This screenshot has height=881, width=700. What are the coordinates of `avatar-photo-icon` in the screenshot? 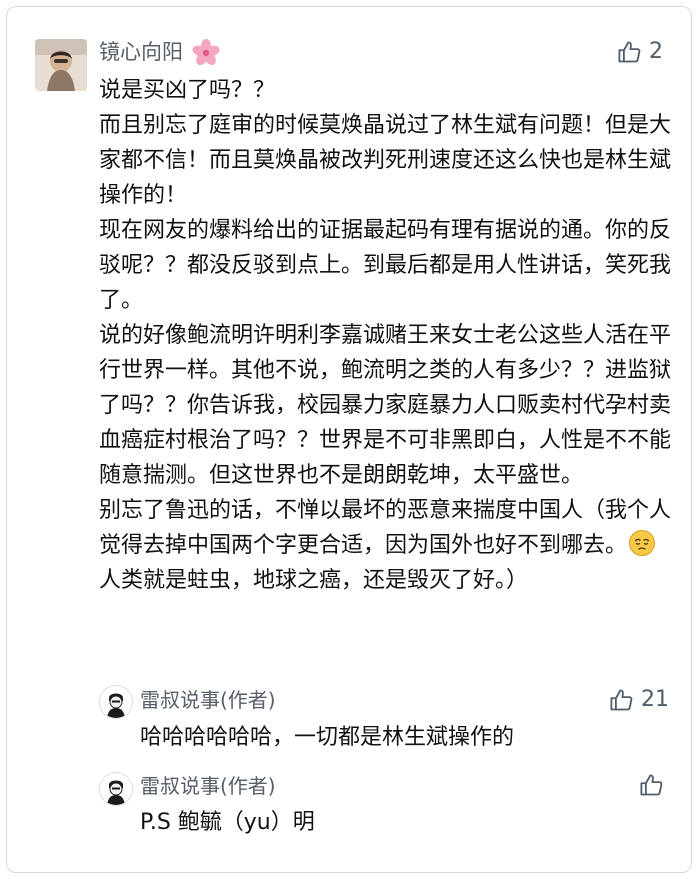 It's located at (61, 65).